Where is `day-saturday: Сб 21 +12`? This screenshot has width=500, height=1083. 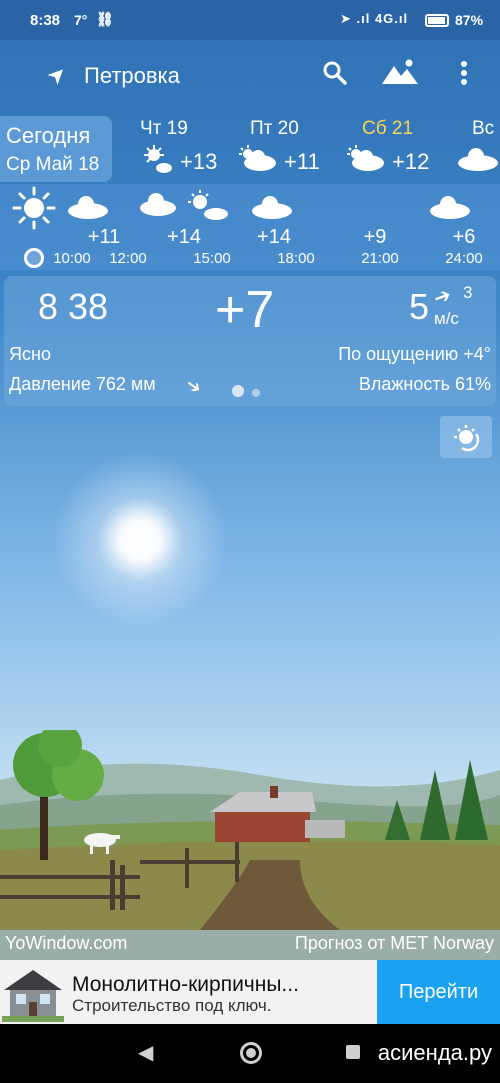
day-saturday: Сб 21 +12 is located at coordinates (387, 149).